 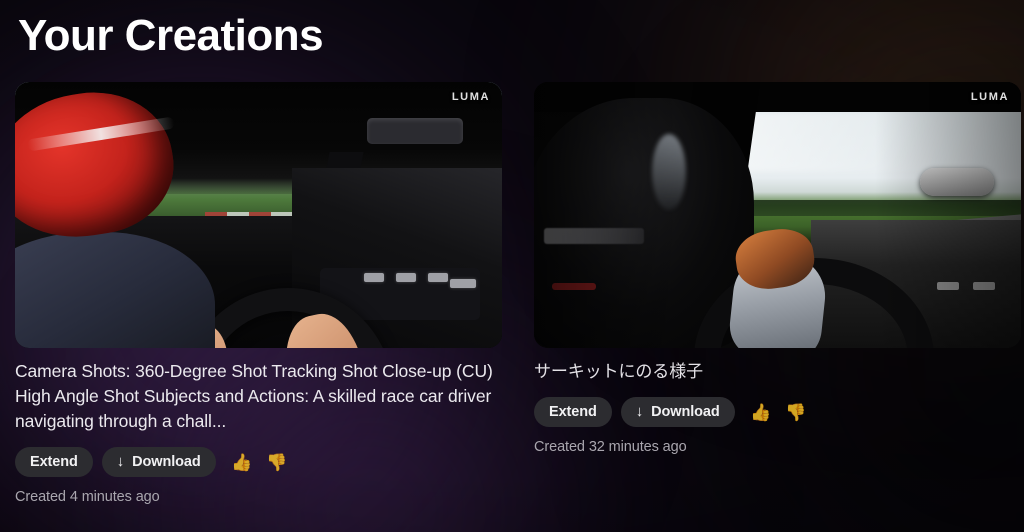 What do you see at coordinates (171, 35) in the screenshot?
I see `page-title: Your Creations` at bounding box center [171, 35].